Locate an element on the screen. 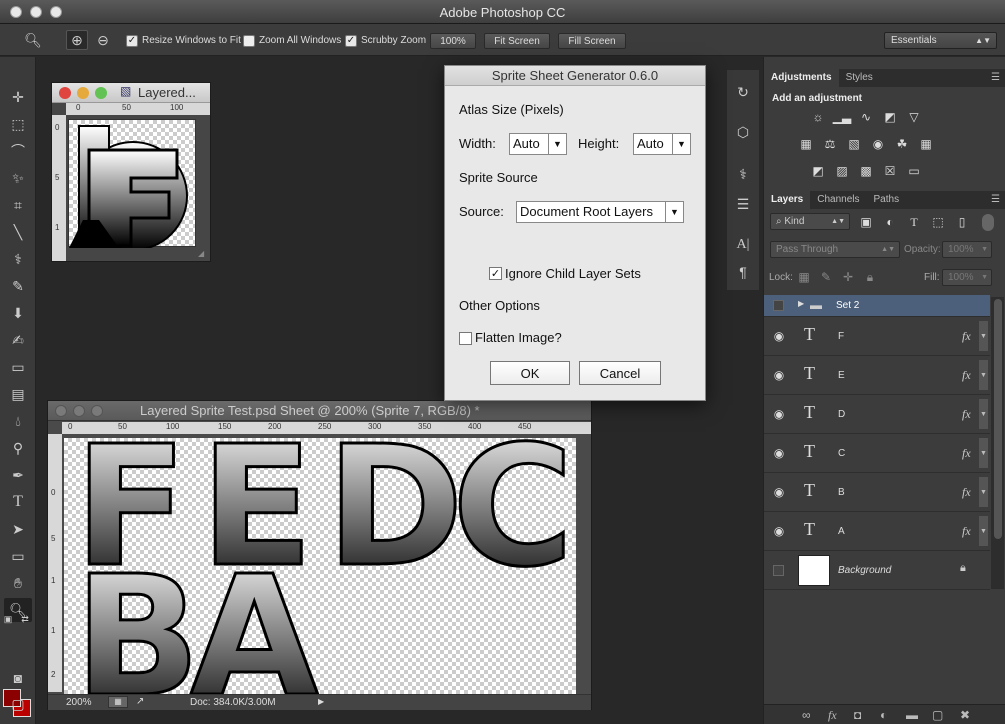  tab-channels: Channels is located at coordinates (838, 200).